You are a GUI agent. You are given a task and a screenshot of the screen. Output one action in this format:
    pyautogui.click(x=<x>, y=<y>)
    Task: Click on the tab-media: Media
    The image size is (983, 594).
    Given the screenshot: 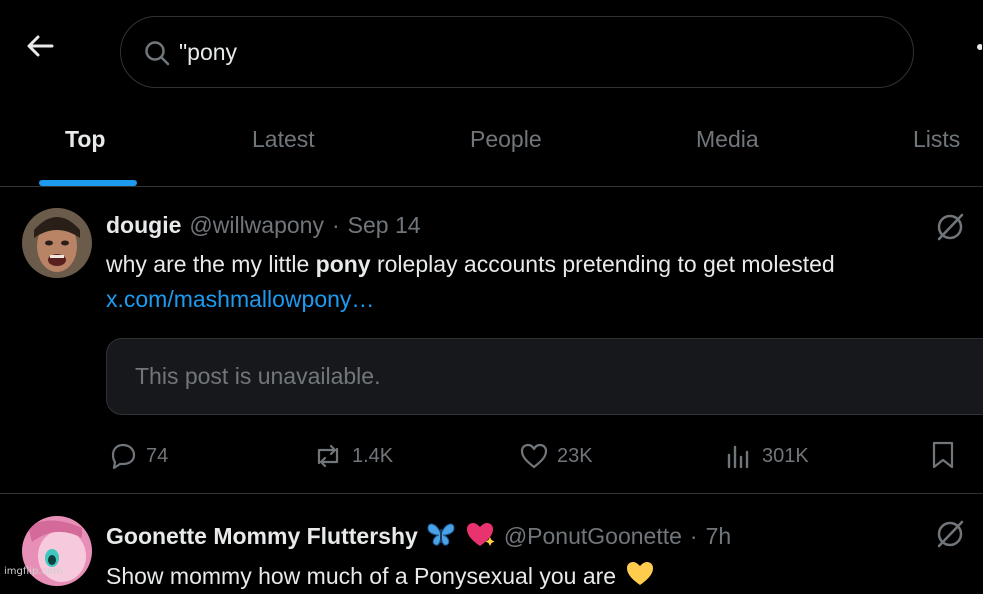 What is the action you would take?
    pyautogui.click(x=727, y=139)
    